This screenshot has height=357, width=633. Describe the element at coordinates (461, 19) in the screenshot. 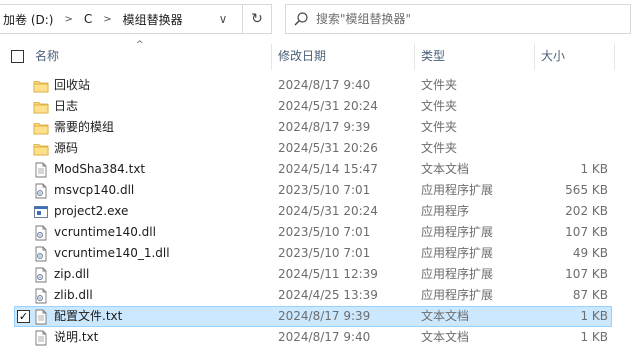

I see `search-input` at that location.